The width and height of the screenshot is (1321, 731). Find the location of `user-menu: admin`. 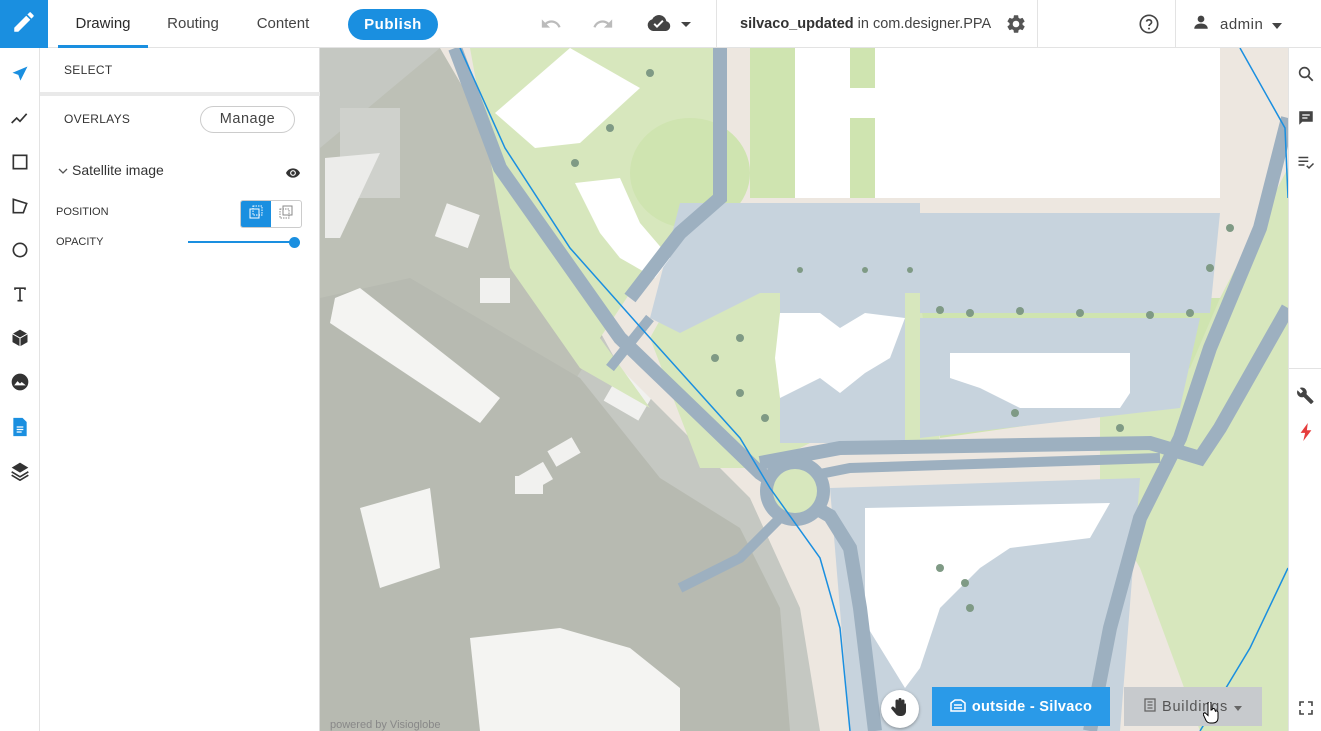

user-menu: admin is located at coordinates (1237, 24).